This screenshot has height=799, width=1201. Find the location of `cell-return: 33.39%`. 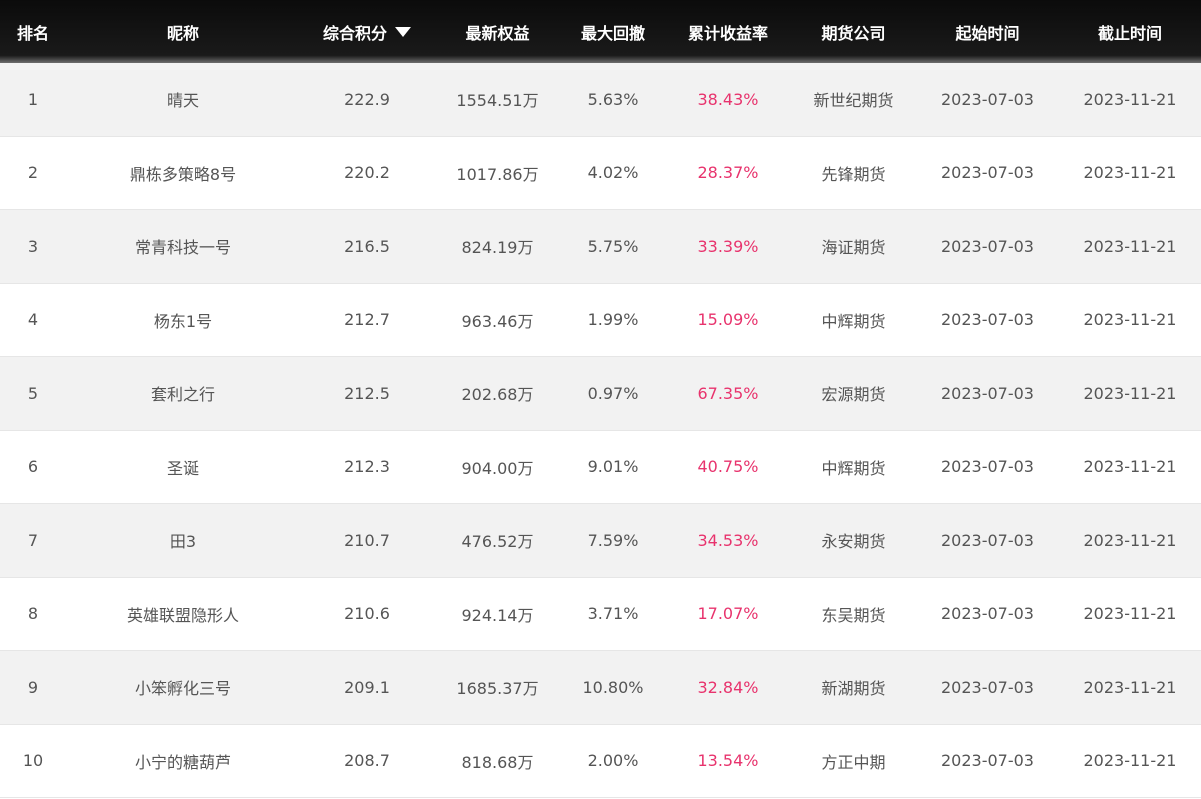

cell-return: 33.39% is located at coordinates (728, 246).